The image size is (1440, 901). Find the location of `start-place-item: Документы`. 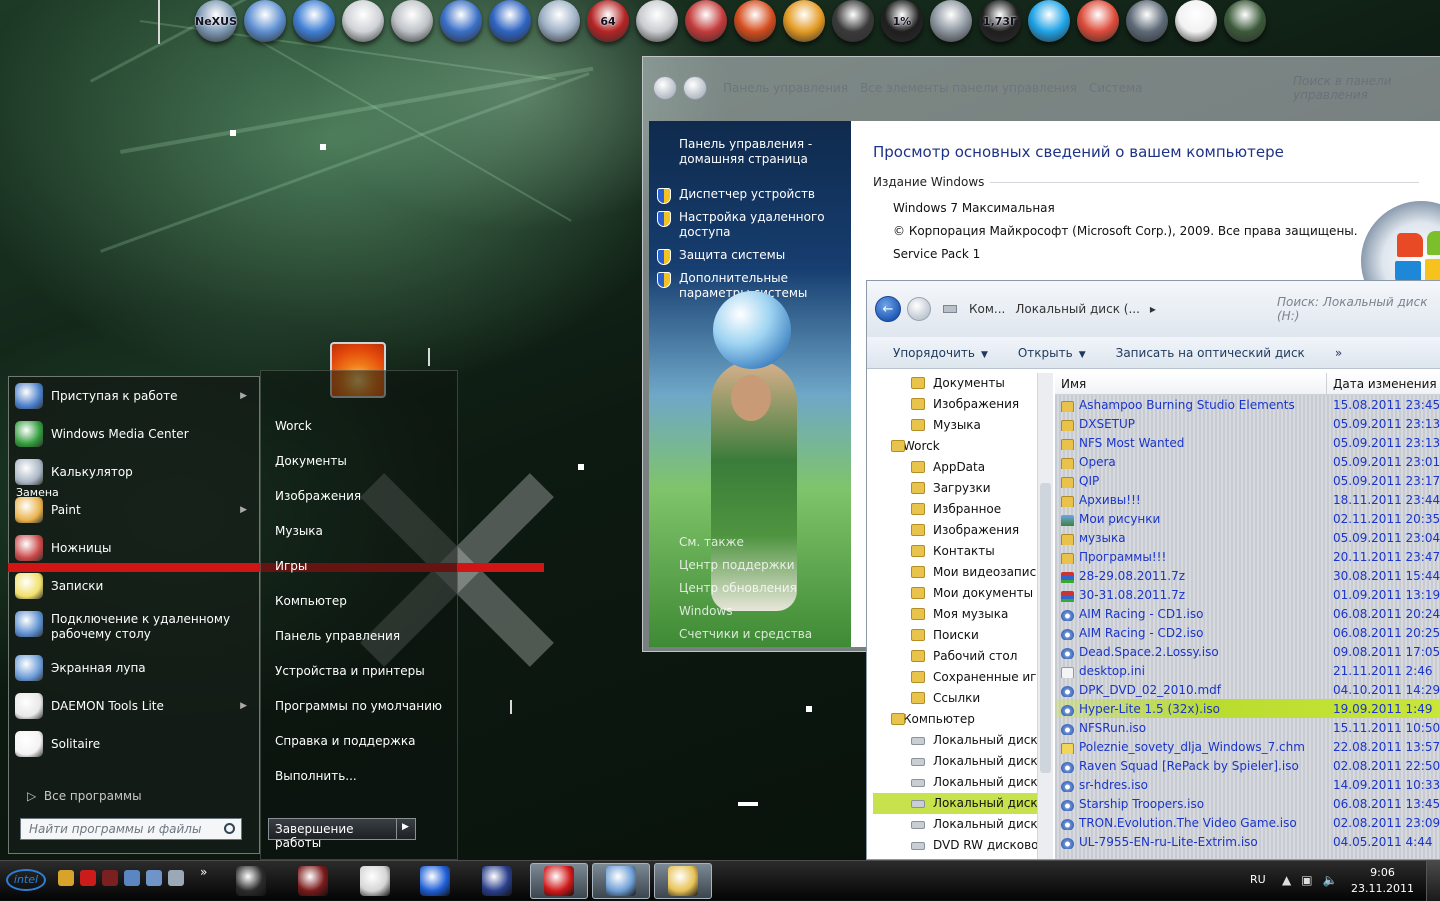

start-place-item: Документы is located at coordinates (359, 461).